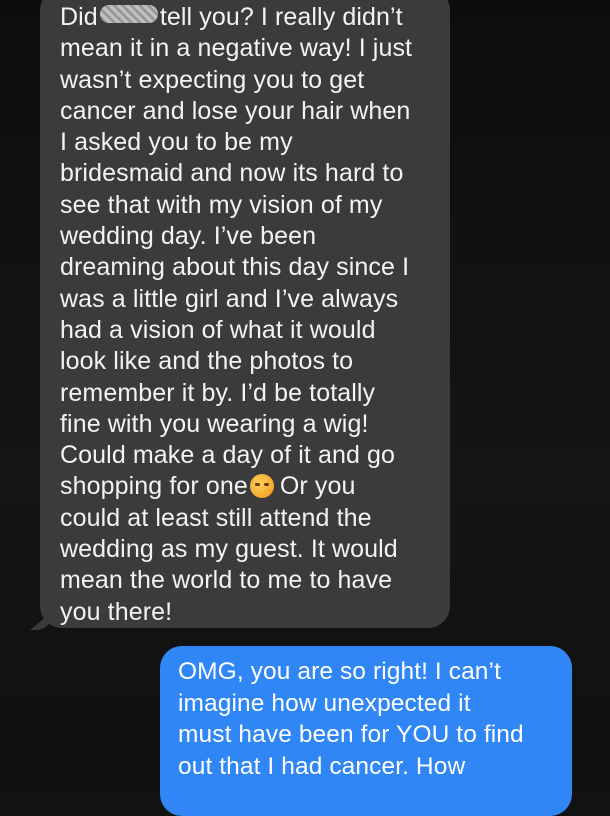 The width and height of the screenshot is (610, 816). I want to click on message-text: Or you, so click(317, 486).